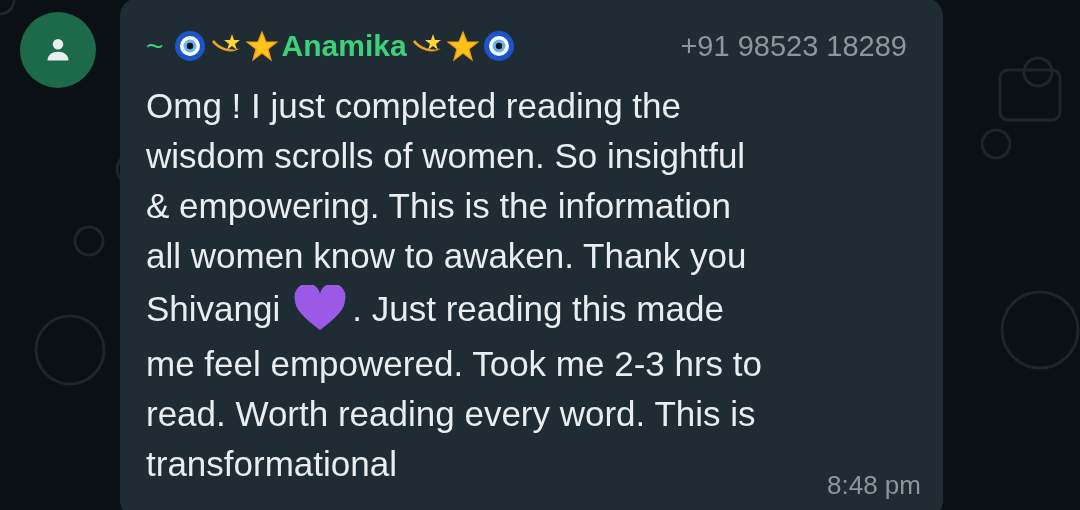  What do you see at coordinates (213, 309) in the screenshot?
I see `message-text: Shivangi` at bounding box center [213, 309].